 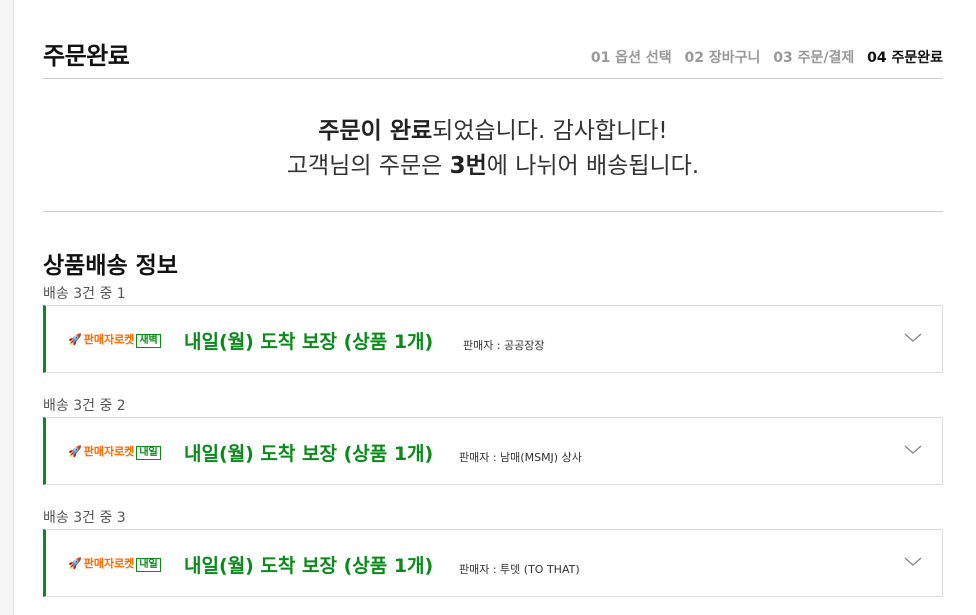 What do you see at coordinates (519, 569) in the screenshot?
I see `seller-name: 판매자 : 투뎃 (TO THAT)` at bounding box center [519, 569].